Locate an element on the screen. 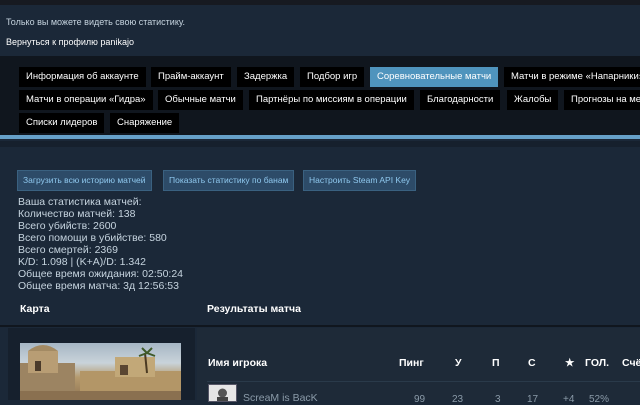 The width and height of the screenshot is (640, 405). map-thumbnail-art is located at coordinates (100, 372).